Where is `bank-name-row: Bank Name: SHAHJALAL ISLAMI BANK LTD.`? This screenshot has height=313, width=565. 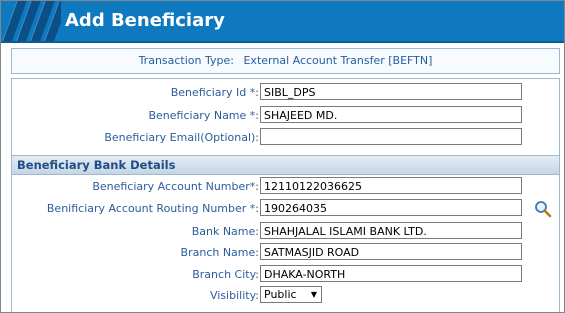 bank-name-row: Bank Name: SHAHJALAL ISLAMI BANK LTD. is located at coordinates (285, 232).